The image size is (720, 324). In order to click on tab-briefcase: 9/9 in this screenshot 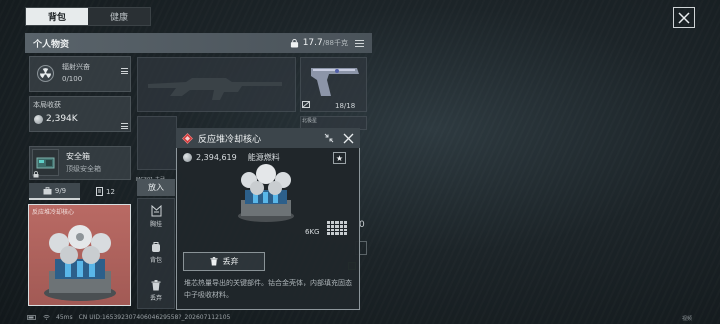, I will do `click(54, 191)`.